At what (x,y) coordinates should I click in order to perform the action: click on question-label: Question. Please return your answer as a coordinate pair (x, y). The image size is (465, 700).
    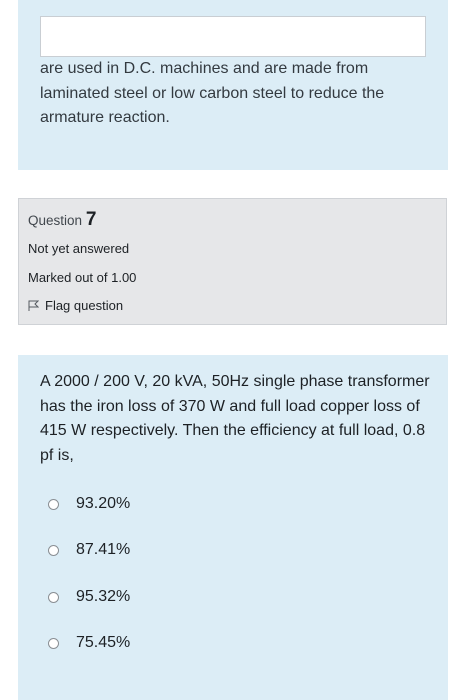
    Looking at the image, I should click on (55, 220).